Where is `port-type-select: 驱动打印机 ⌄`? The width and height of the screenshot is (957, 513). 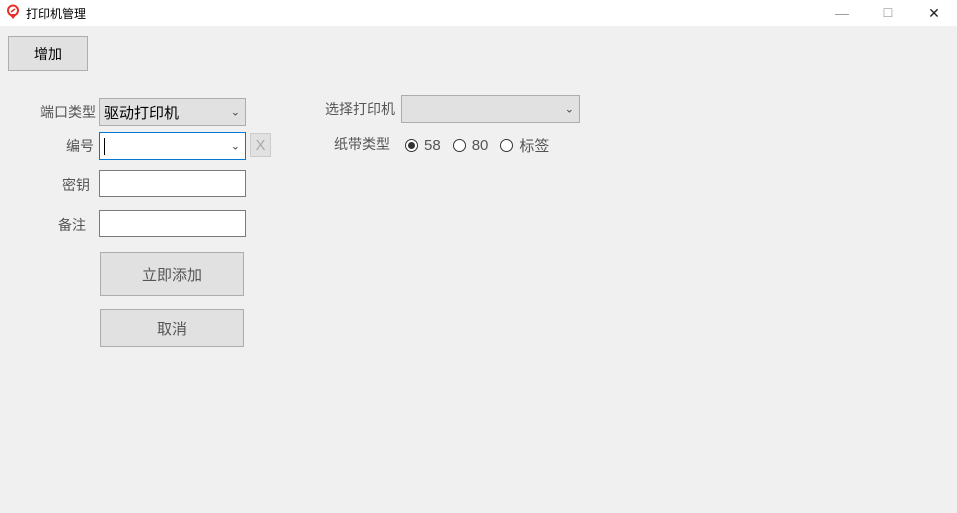
port-type-select: 驱动打印机 ⌄ is located at coordinates (172, 112).